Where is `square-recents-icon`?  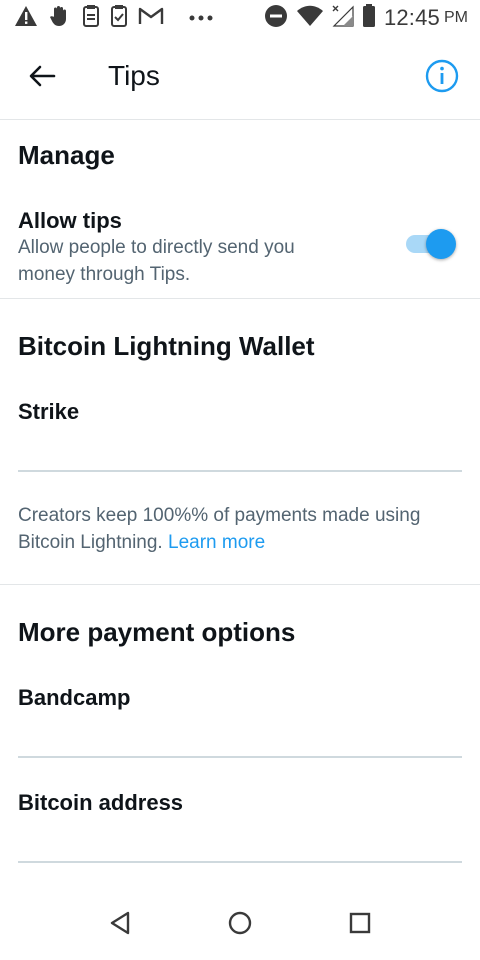 square-recents-icon is located at coordinates (360, 925).